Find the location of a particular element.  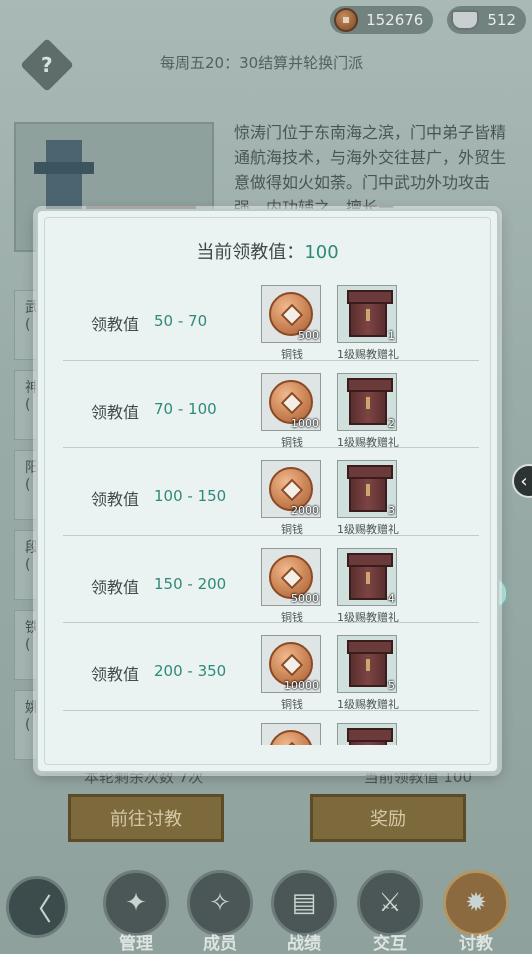

reward-row: 领教值 50 - 70 500 铜钱 1 1级赐教赠礼 is located at coordinates (271, 317).